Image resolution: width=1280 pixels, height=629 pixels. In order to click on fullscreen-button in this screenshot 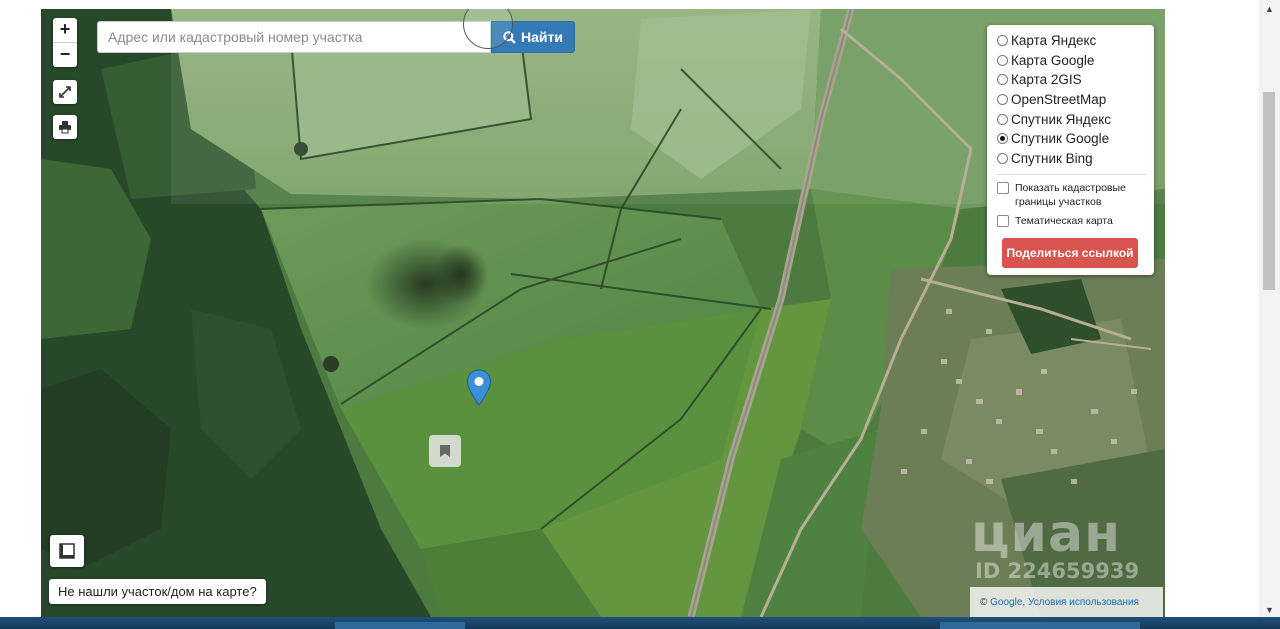, I will do `click(65, 92)`.